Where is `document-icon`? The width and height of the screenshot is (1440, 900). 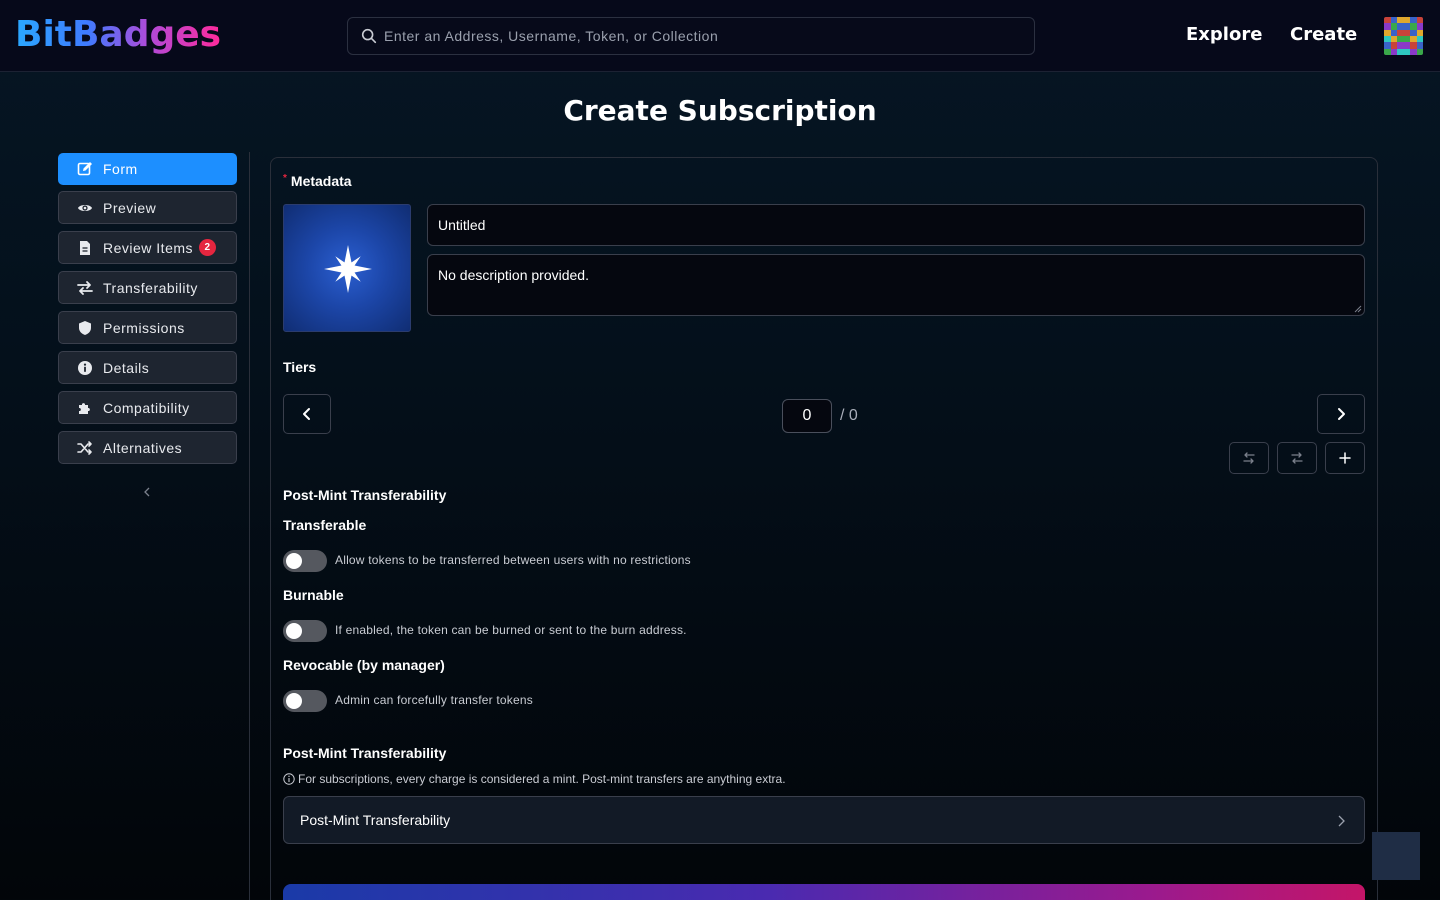 document-icon is located at coordinates (85, 248).